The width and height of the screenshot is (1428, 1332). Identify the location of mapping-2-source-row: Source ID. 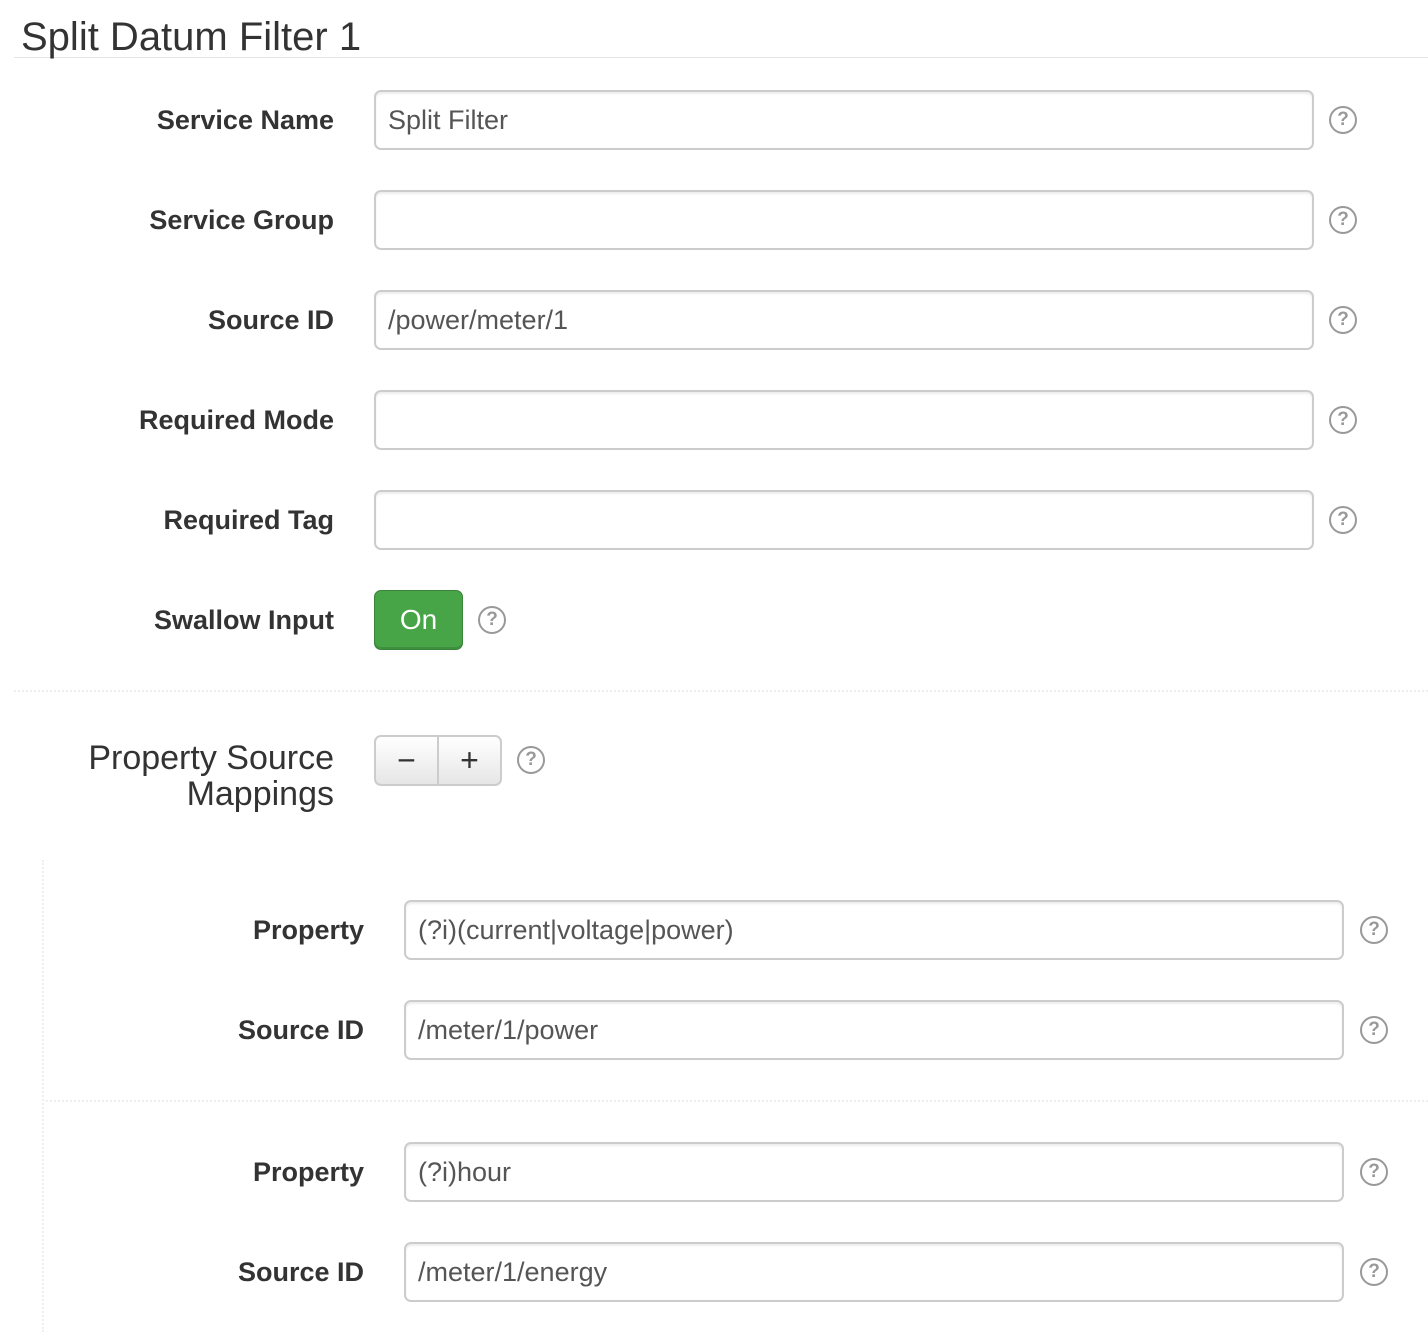
(714, 1272).